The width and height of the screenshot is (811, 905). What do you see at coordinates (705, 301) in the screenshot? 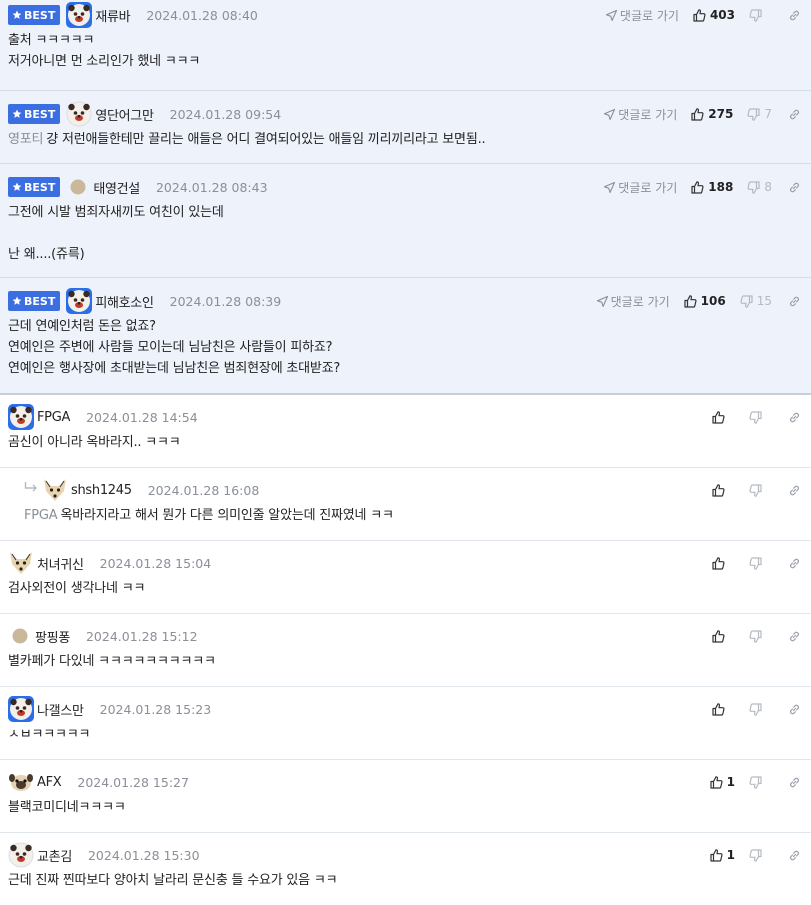
I see `like-button: 106` at bounding box center [705, 301].